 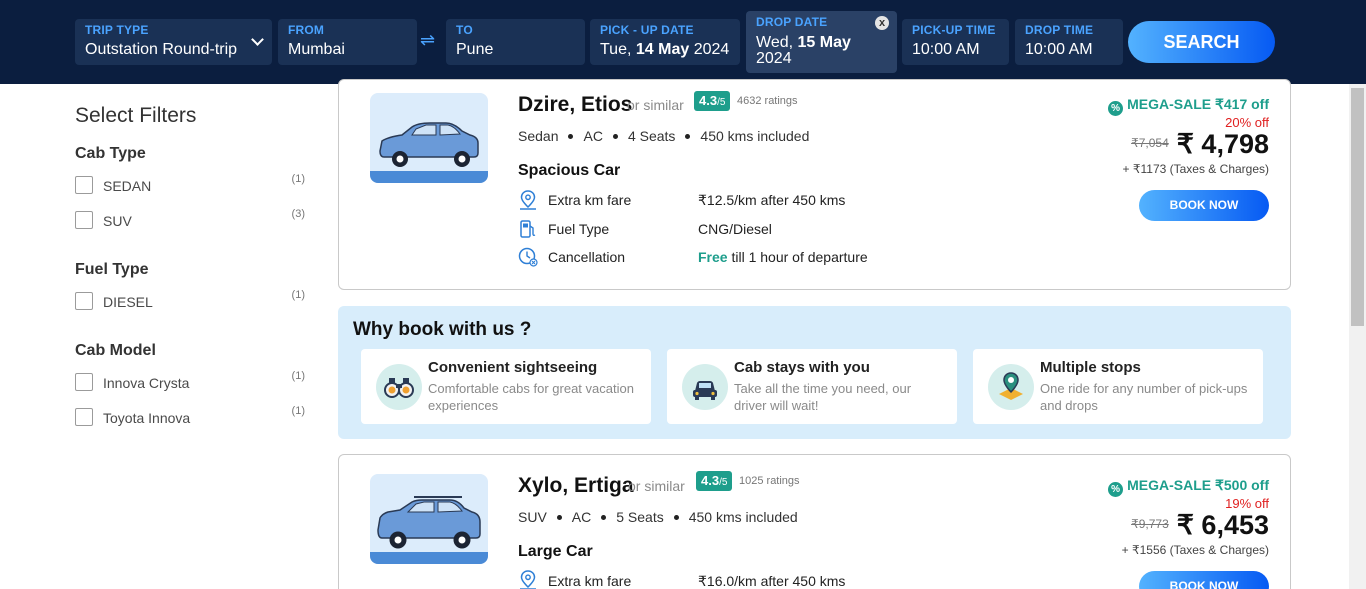 What do you see at coordinates (513, 367) in the screenshot?
I see `benefit-title: Convenient sightseeing` at bounding box center [513, 367].